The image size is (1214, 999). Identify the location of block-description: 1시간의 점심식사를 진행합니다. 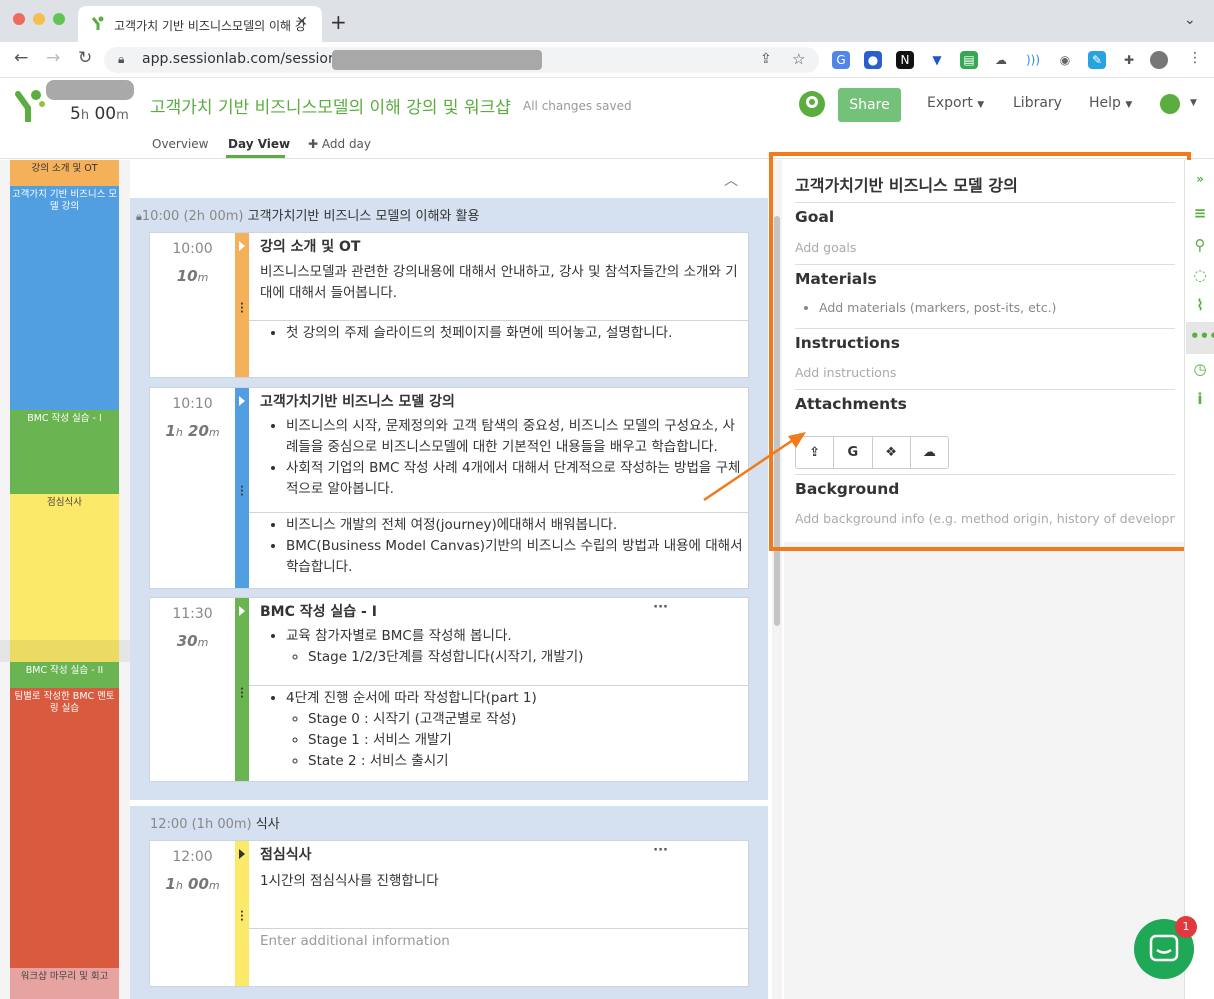
(502, 881).